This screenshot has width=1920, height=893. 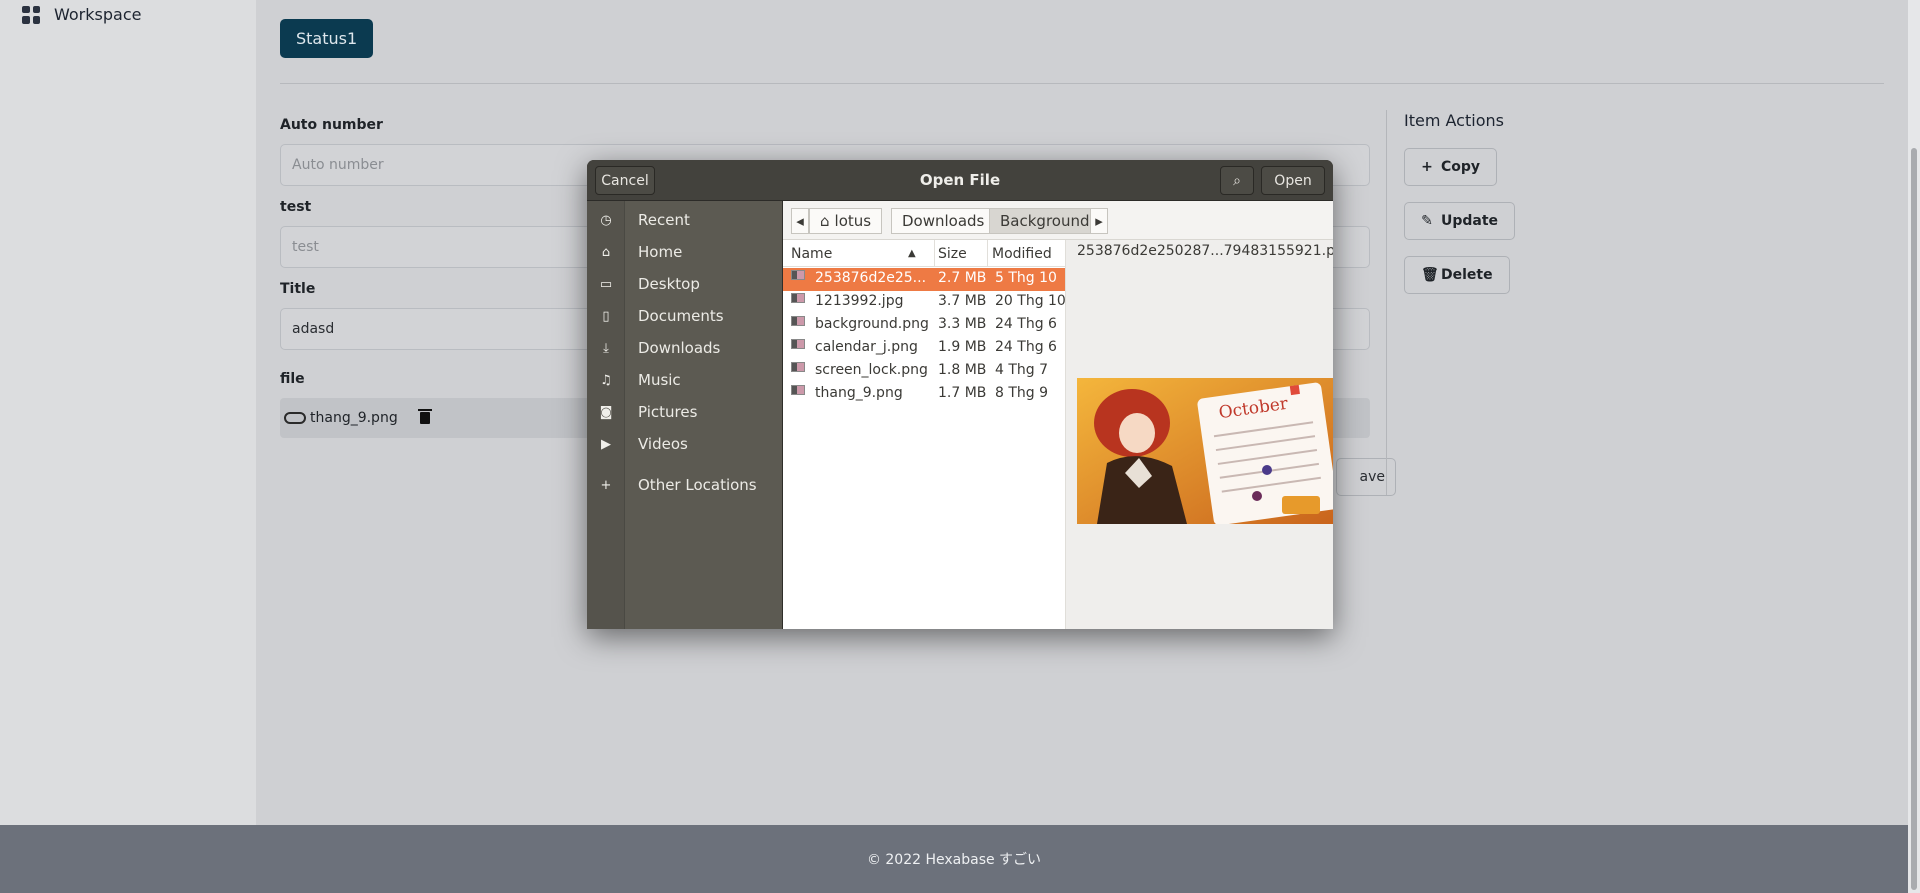 I want to click on update-button: ✎ Update, so click(x=1460, y=221).